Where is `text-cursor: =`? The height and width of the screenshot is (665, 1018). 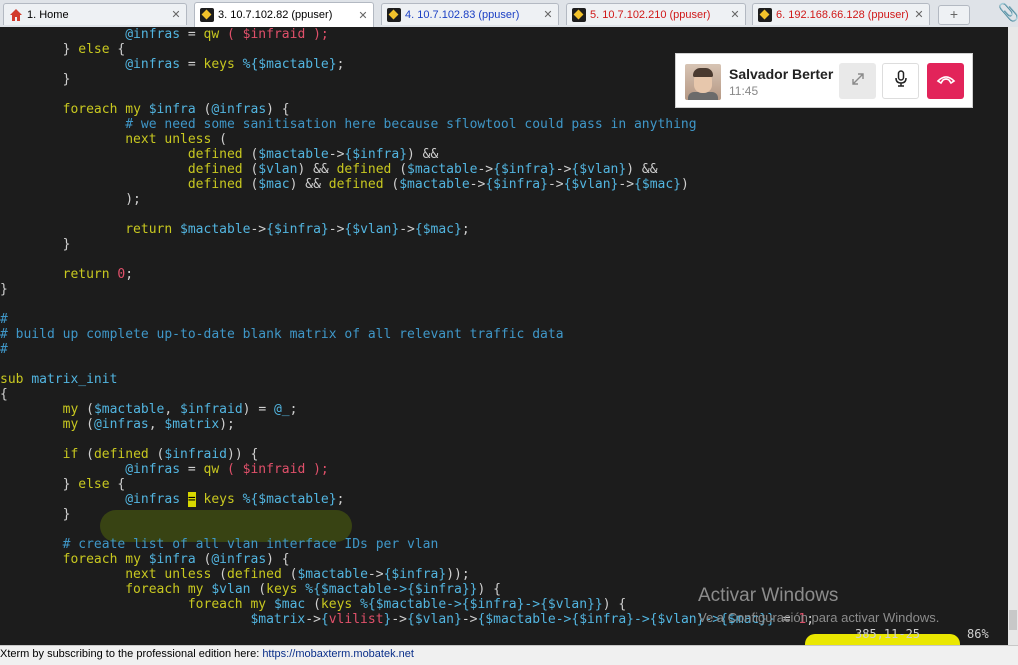
text-cursor: = is located at coordinates (191, 499).